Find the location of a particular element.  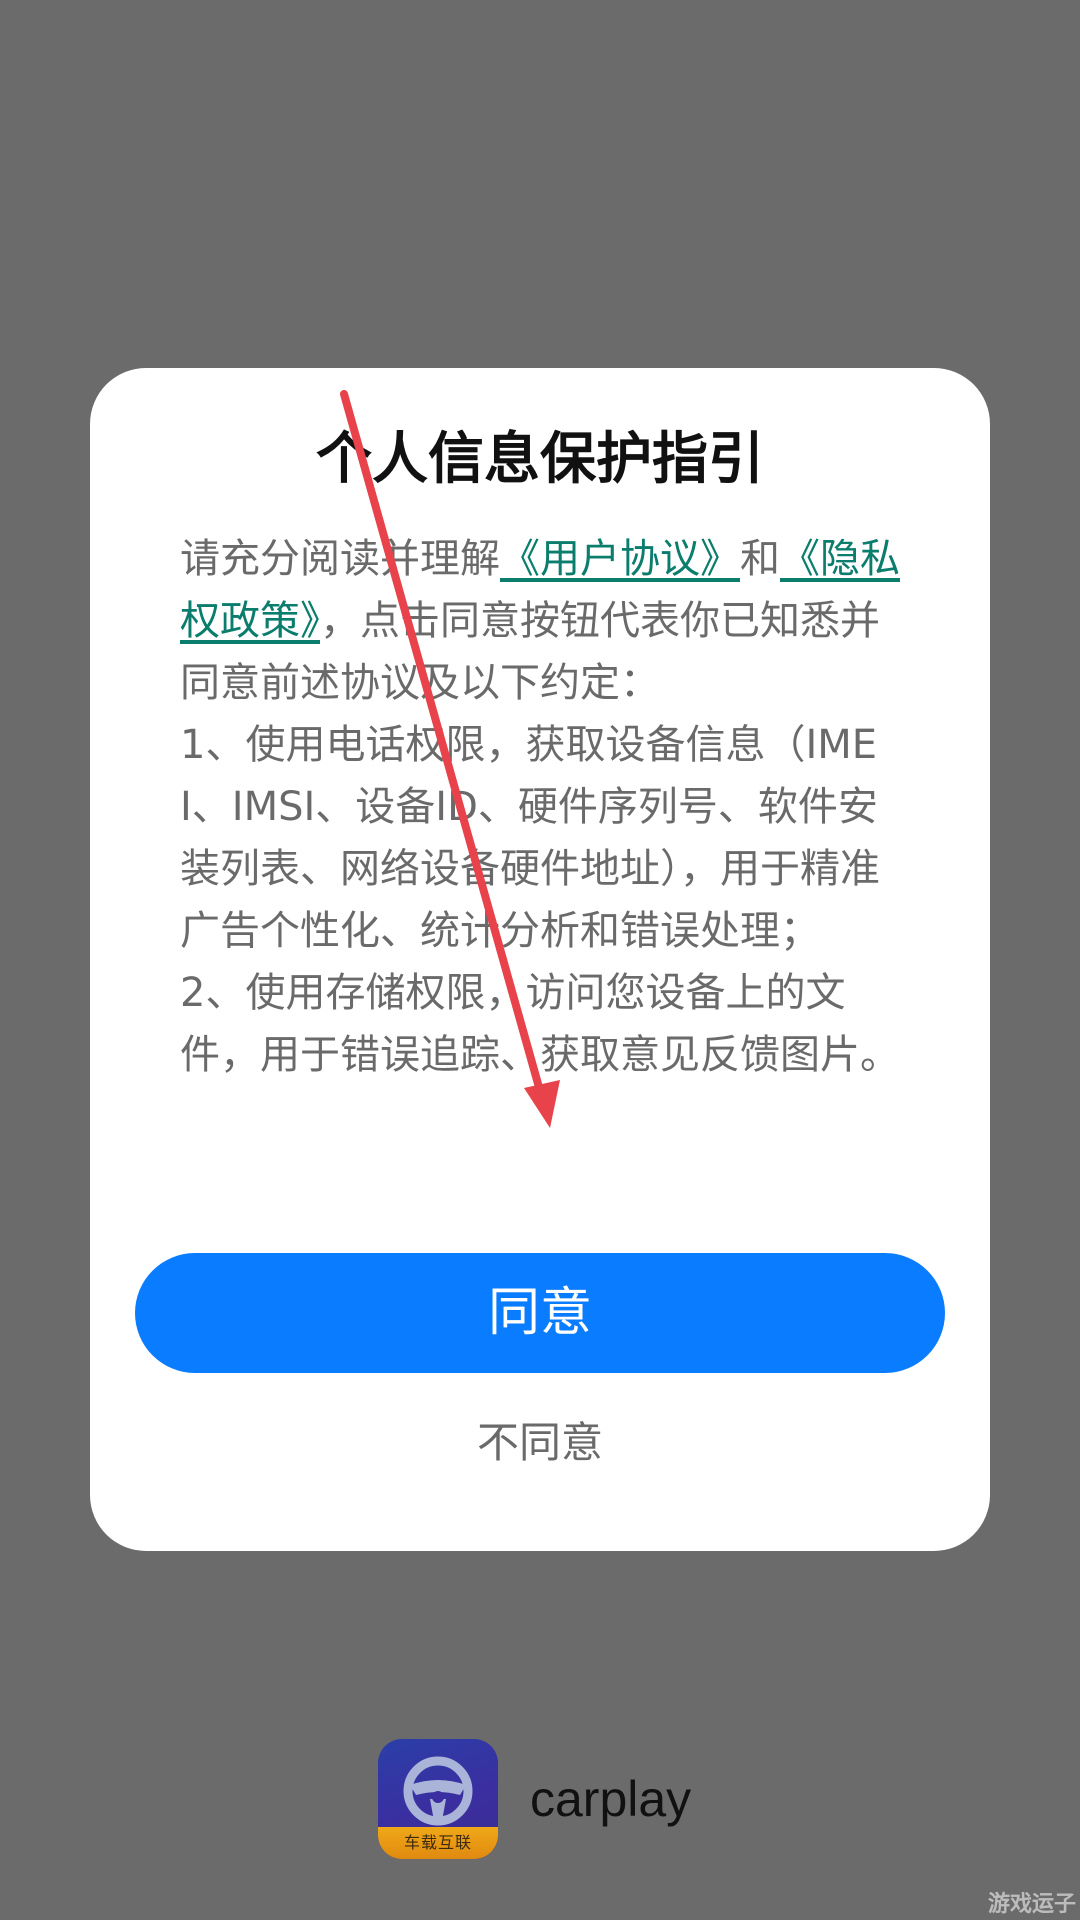

watermark: 游戏运子 is located at coordinates (1031, 1904).